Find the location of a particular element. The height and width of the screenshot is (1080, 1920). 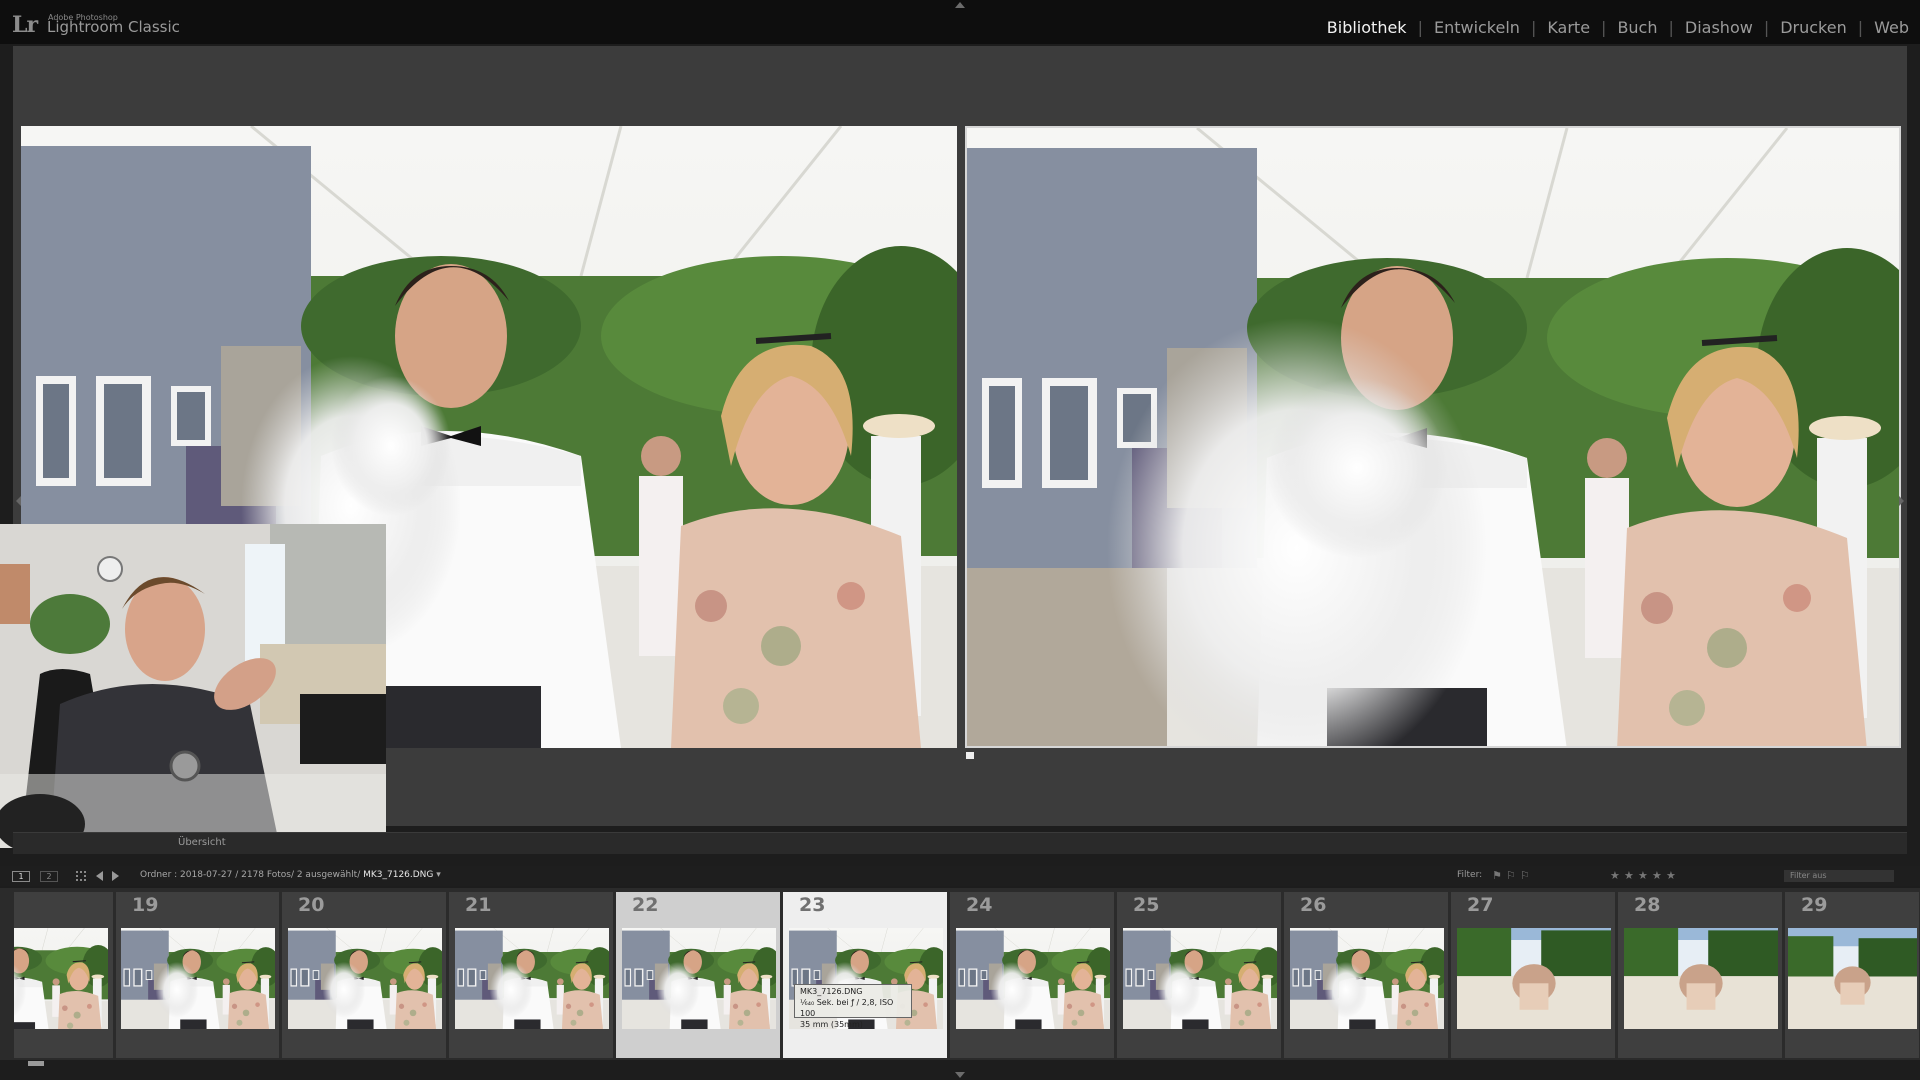

filmstrip-cell: 24 is located at coordinates (1032, 975).